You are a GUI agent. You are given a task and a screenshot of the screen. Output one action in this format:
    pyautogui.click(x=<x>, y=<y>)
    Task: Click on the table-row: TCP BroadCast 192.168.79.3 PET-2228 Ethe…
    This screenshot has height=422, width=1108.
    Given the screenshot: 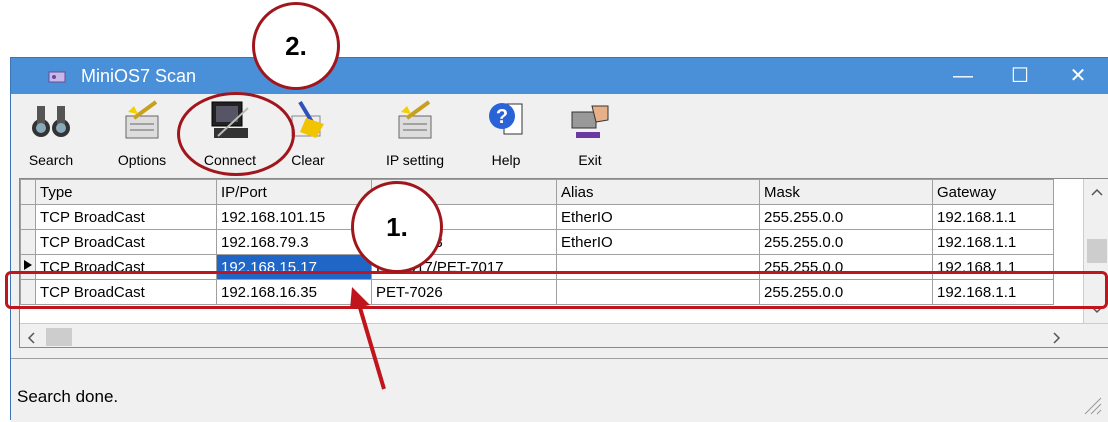 What is the action you would take?
    pyautogui.click(x=537, y=242)
    